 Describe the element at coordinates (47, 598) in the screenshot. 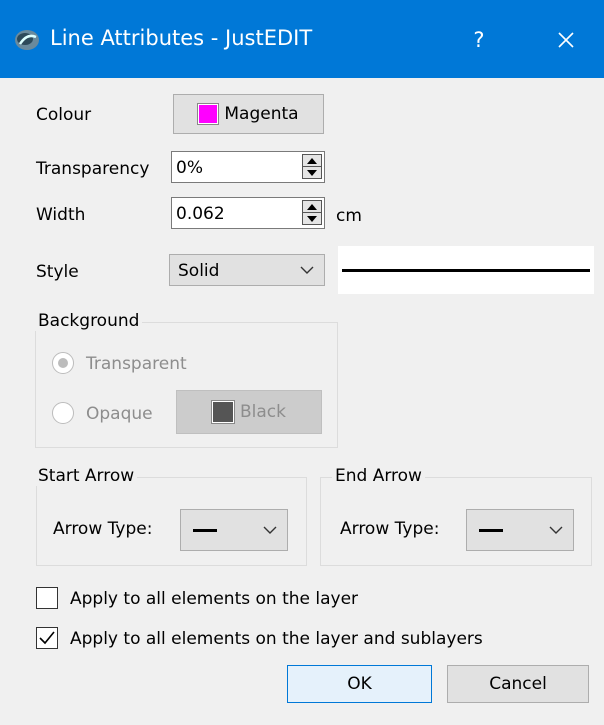

I see `apply-layer-checkbox` at that location.